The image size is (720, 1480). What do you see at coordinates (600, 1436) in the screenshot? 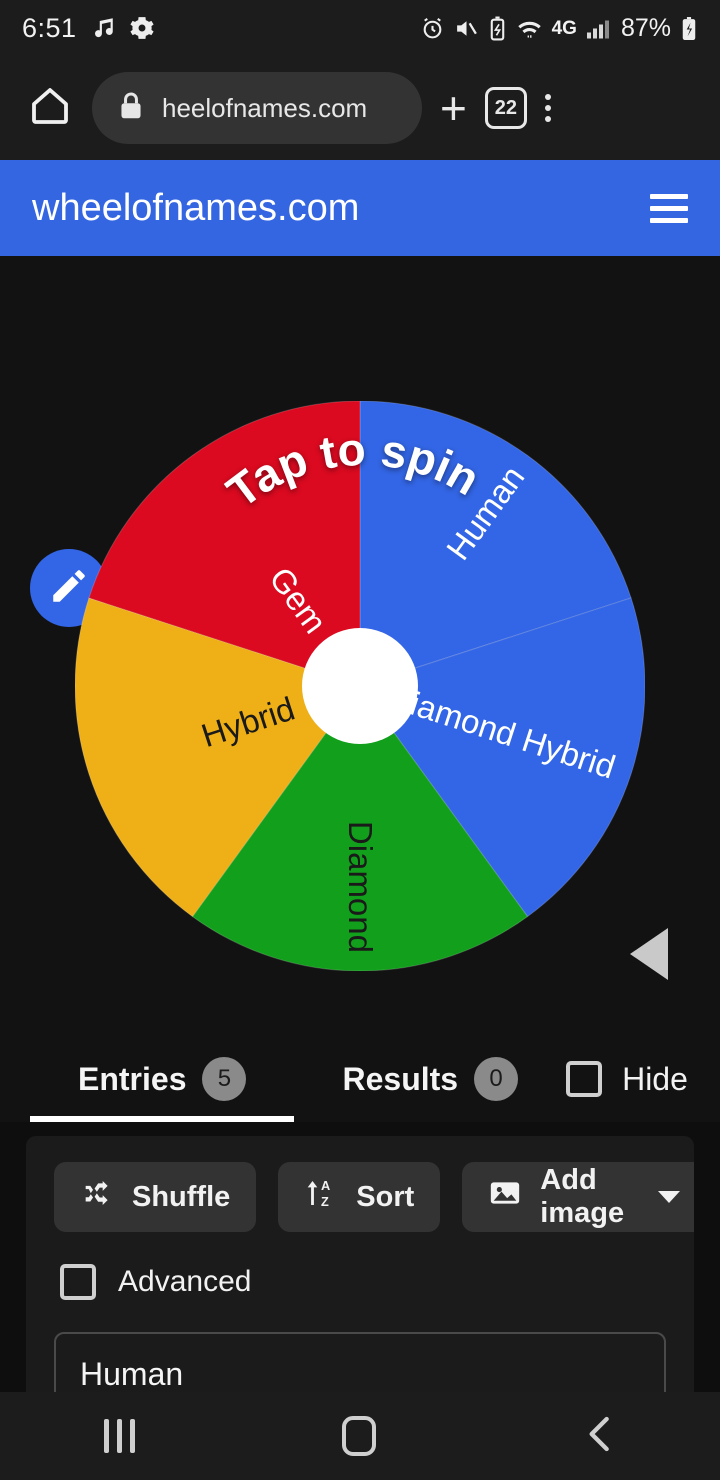
I see `back-icon` at bounding box center [600, 1436].